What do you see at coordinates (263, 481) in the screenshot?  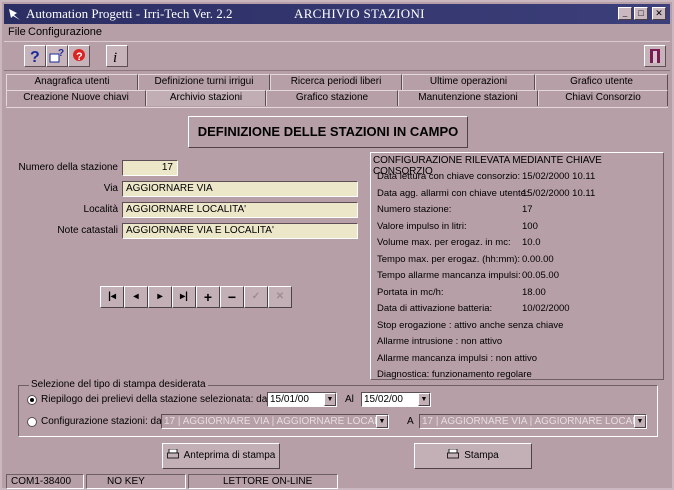 I see `status-reader: LETTORE ON-LINE` at bounding box center [263, 481].